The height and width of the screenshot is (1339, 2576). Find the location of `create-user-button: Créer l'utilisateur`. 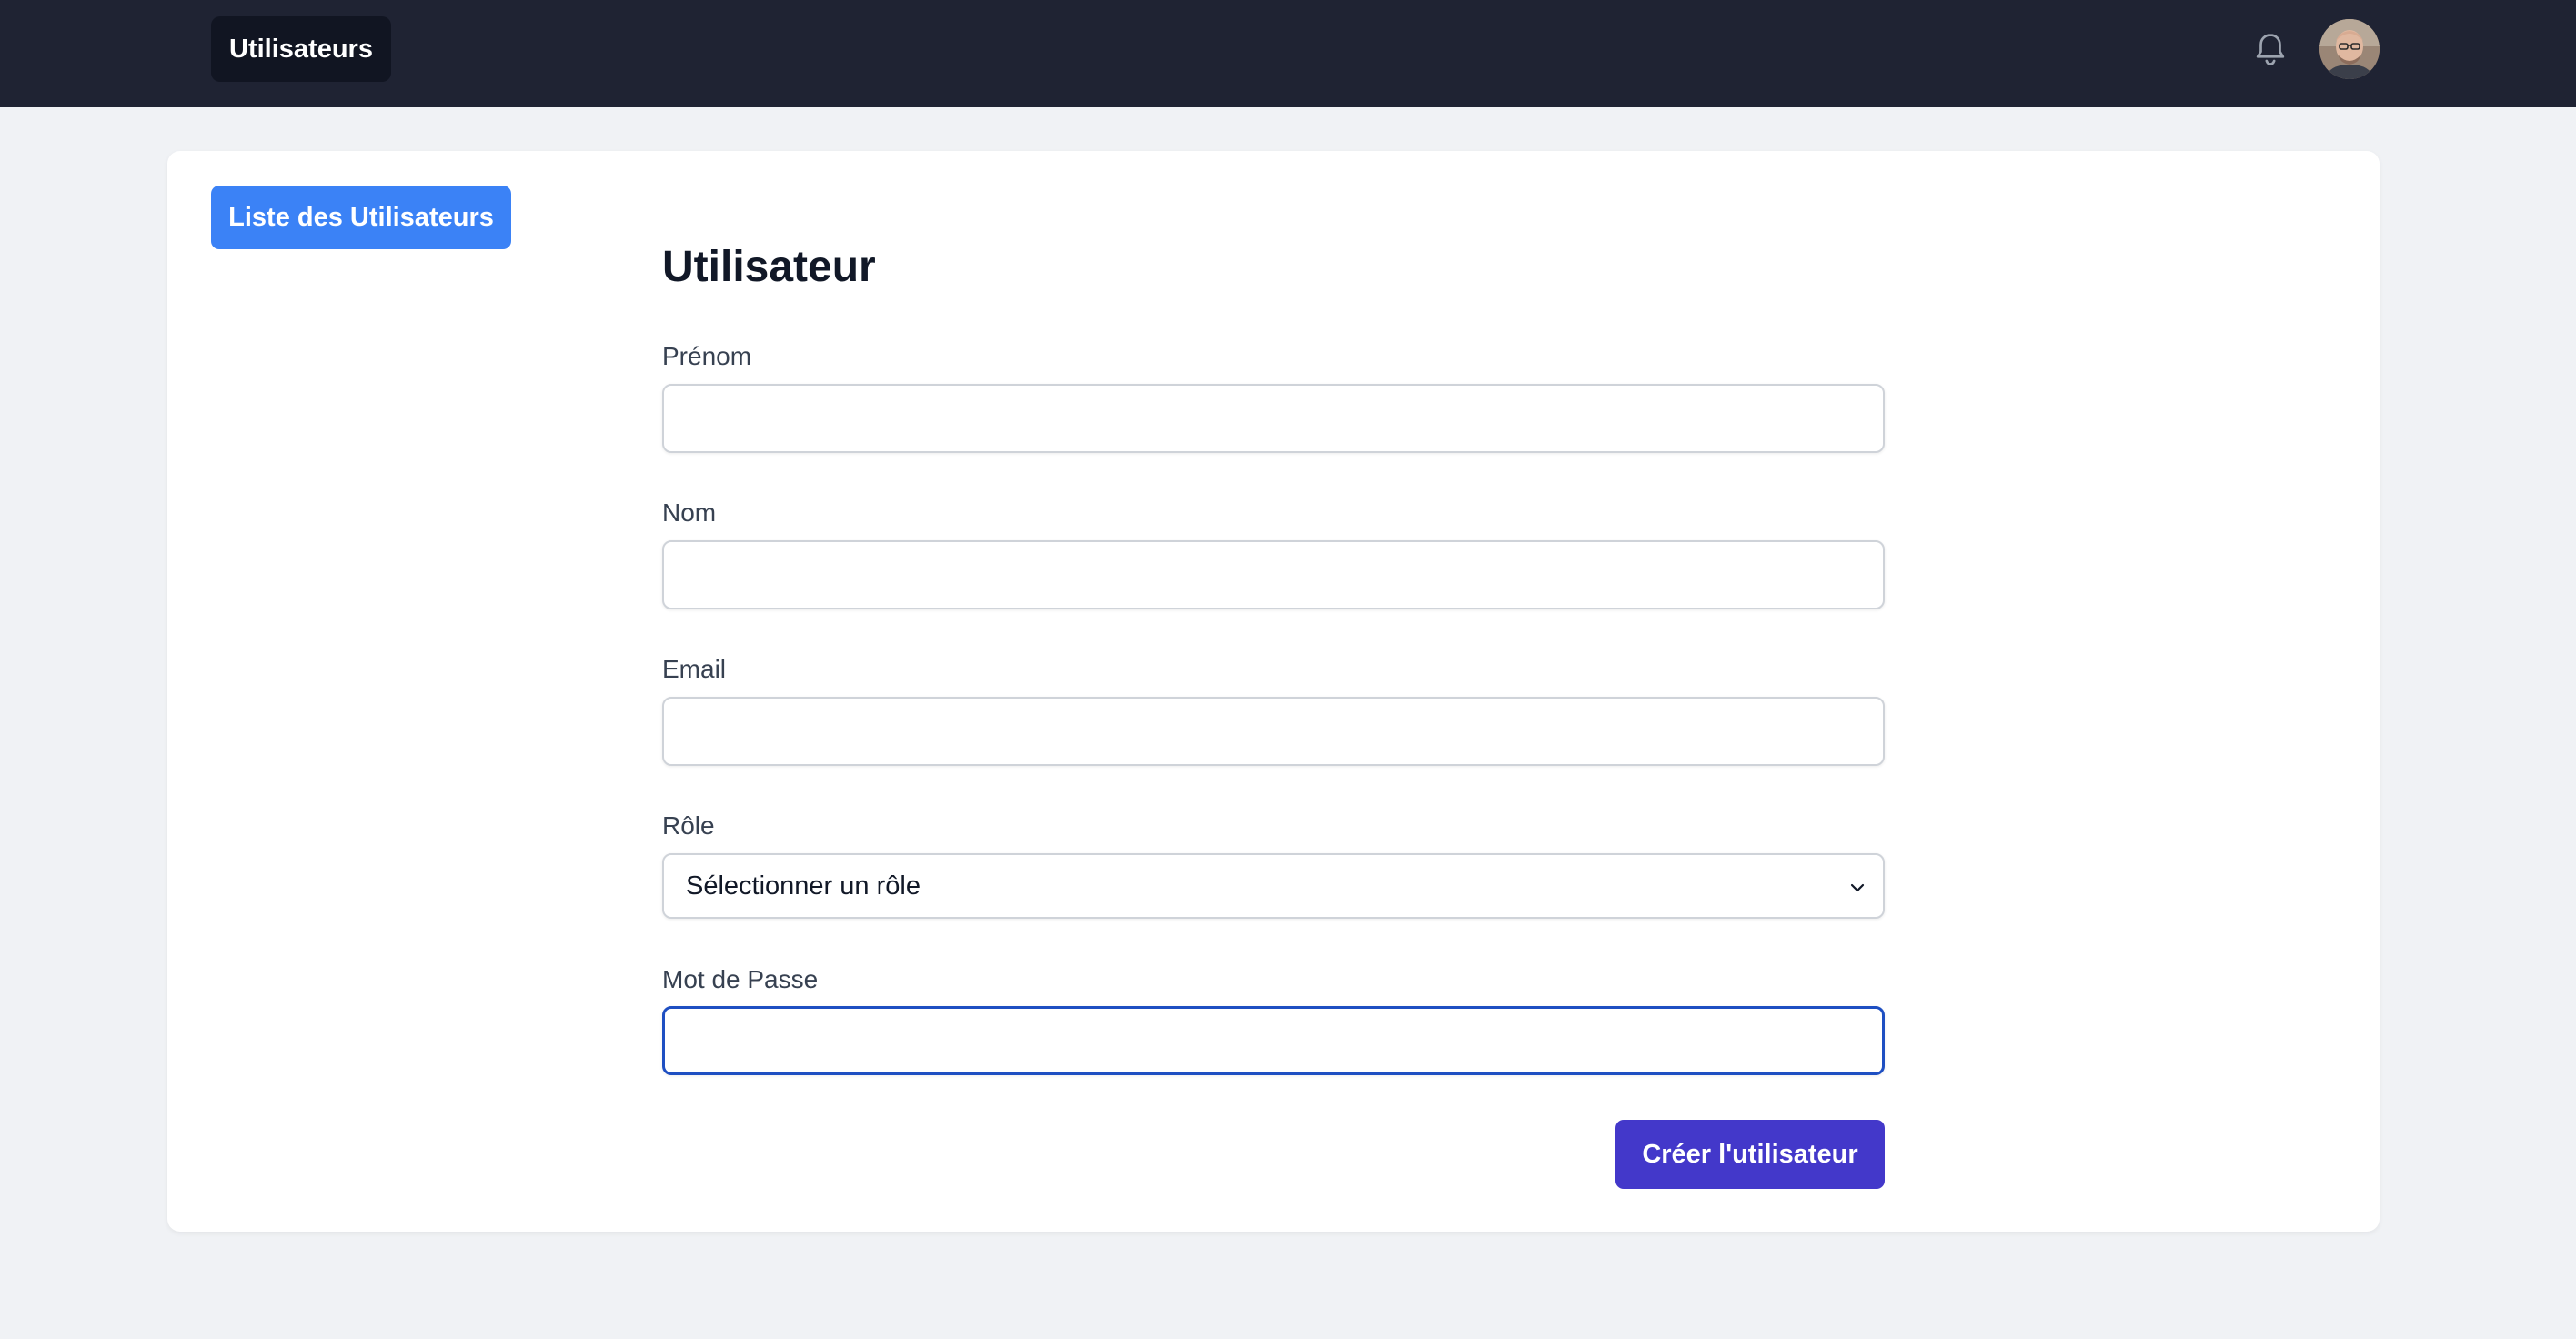

create-user-button: Créer l'utilisateur is located at coordinates (1750, 1154).